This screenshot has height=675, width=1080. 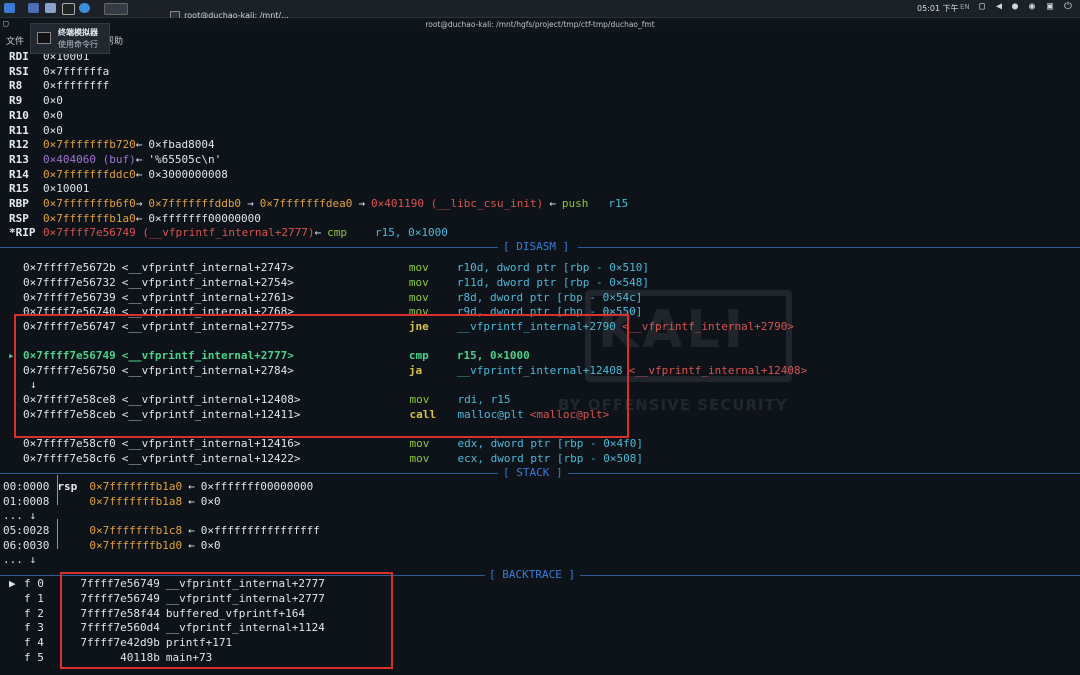 I want to click on register-row: R10 0×0, so click(x=36, y=115).